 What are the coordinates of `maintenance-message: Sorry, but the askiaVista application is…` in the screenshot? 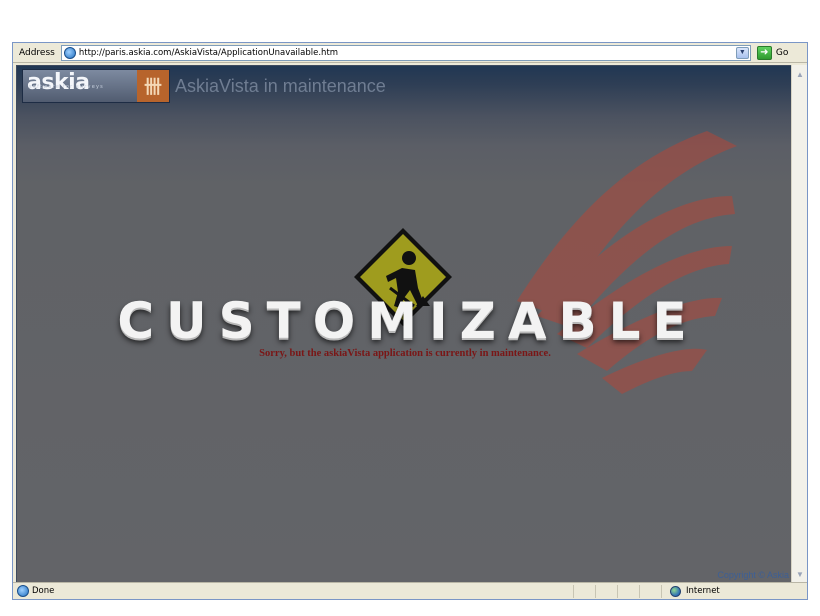 It's located at (405, 353).